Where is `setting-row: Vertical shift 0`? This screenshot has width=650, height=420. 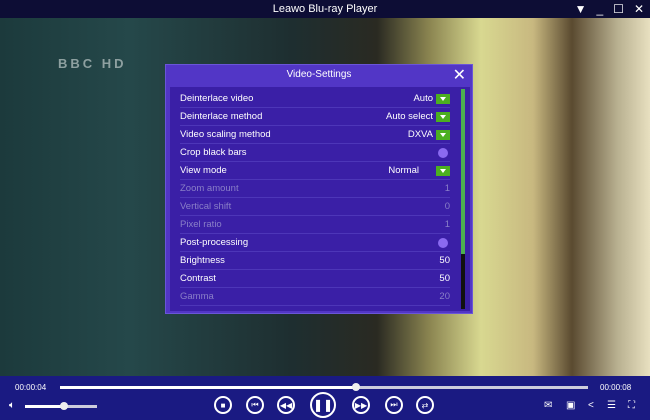 setting-row: Vertical shift 0 is located at coordinates (315, 207).